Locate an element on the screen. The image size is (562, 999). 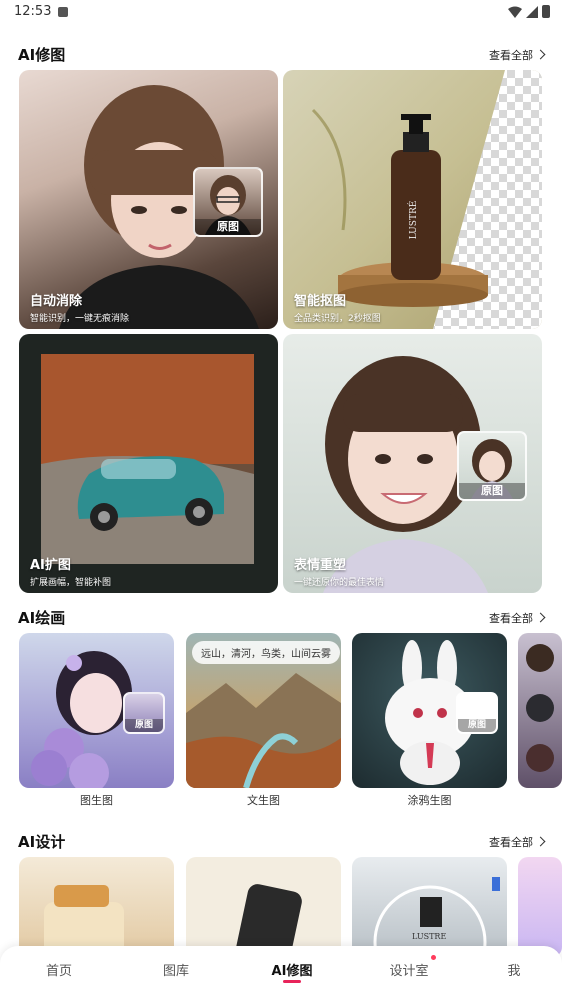
auto-erase-label: 自动消除 智能识别，一键无痕消除 is located at coordinates (79, 307).